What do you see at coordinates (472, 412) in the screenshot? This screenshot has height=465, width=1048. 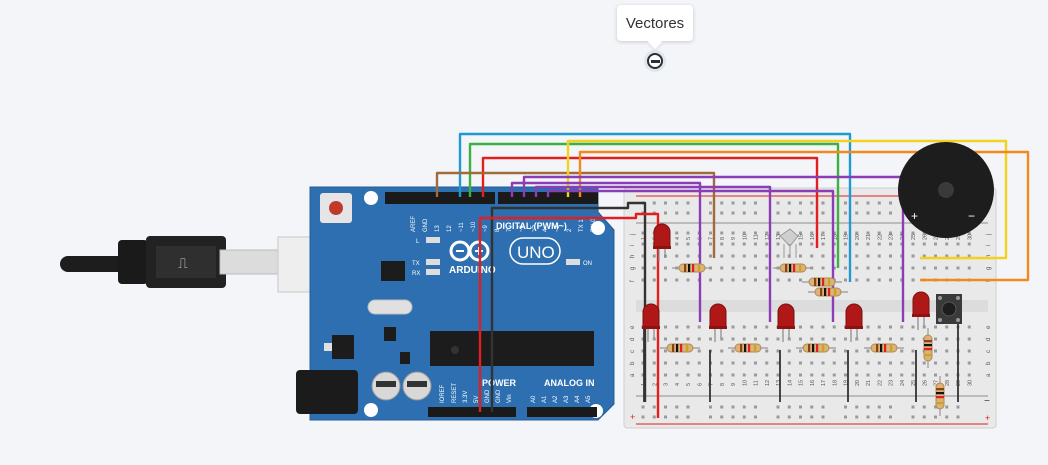 I see `power-header` at bounding box center [472, 412].